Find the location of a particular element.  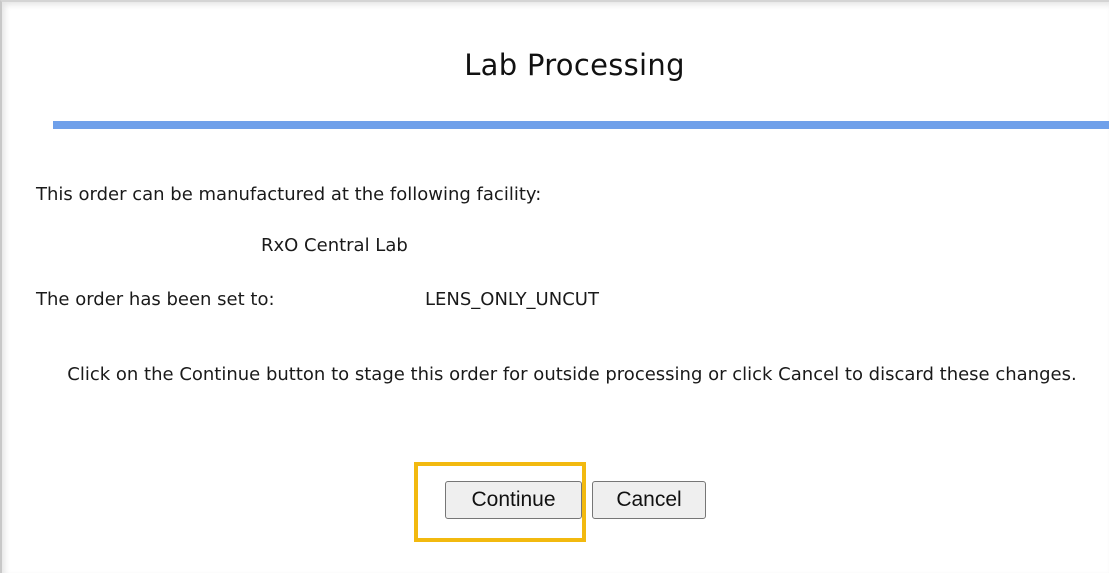

dialog-title: Lab Processing is located at coordinates (574, 65).